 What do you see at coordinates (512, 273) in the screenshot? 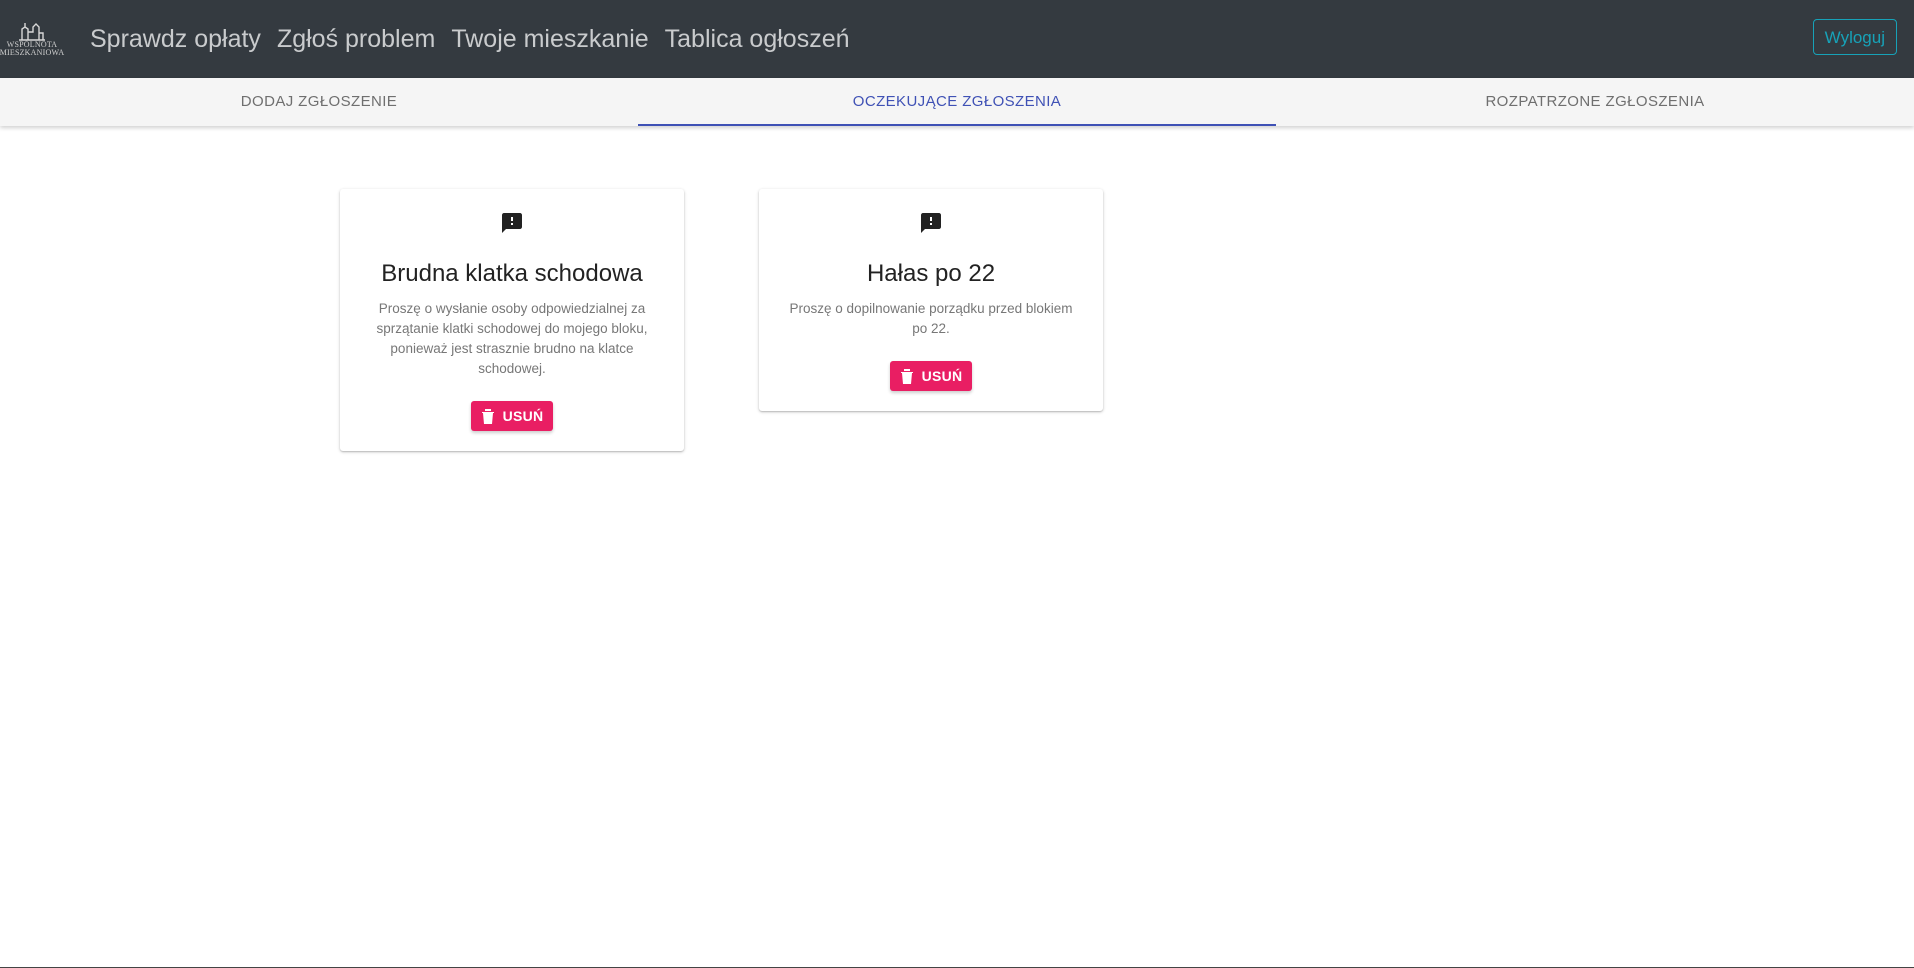
I see `report-title: Brudna klatka schodowa` at bounding box center [512, 273].